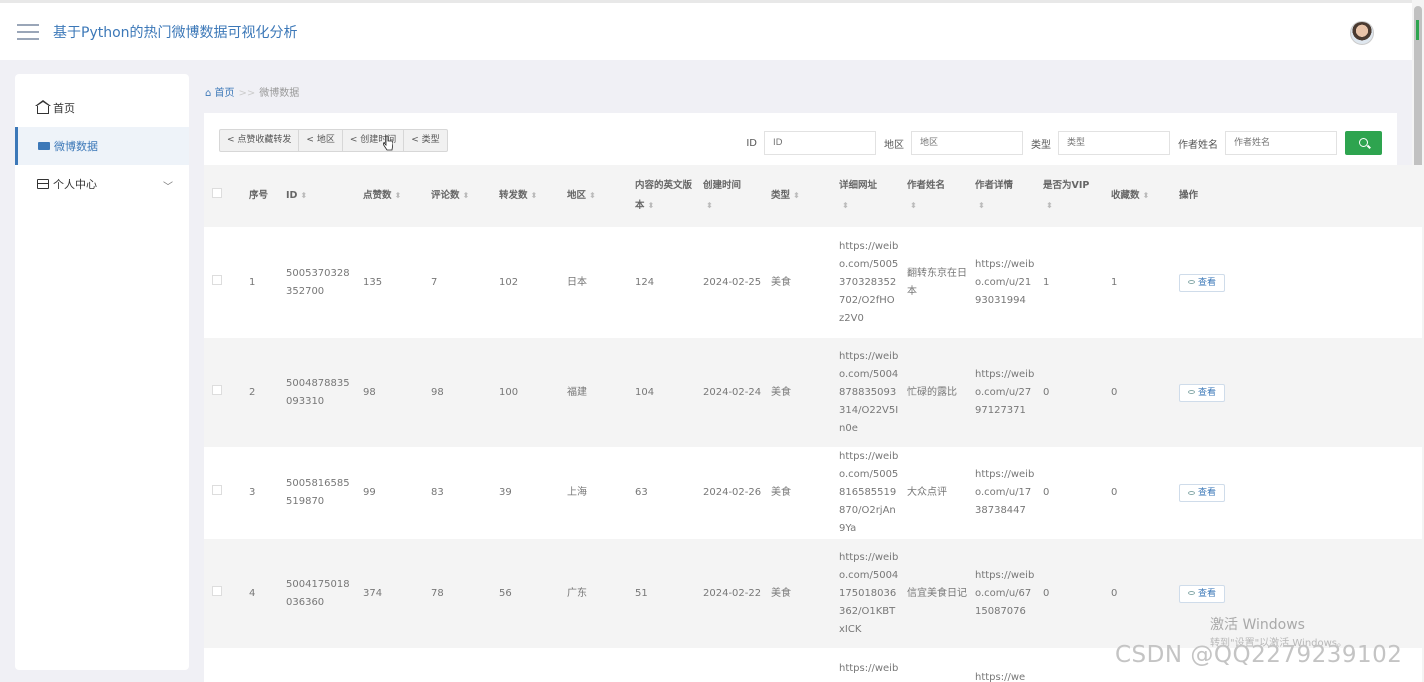  I want to click on cell-region: 福建, so click(577, 392).